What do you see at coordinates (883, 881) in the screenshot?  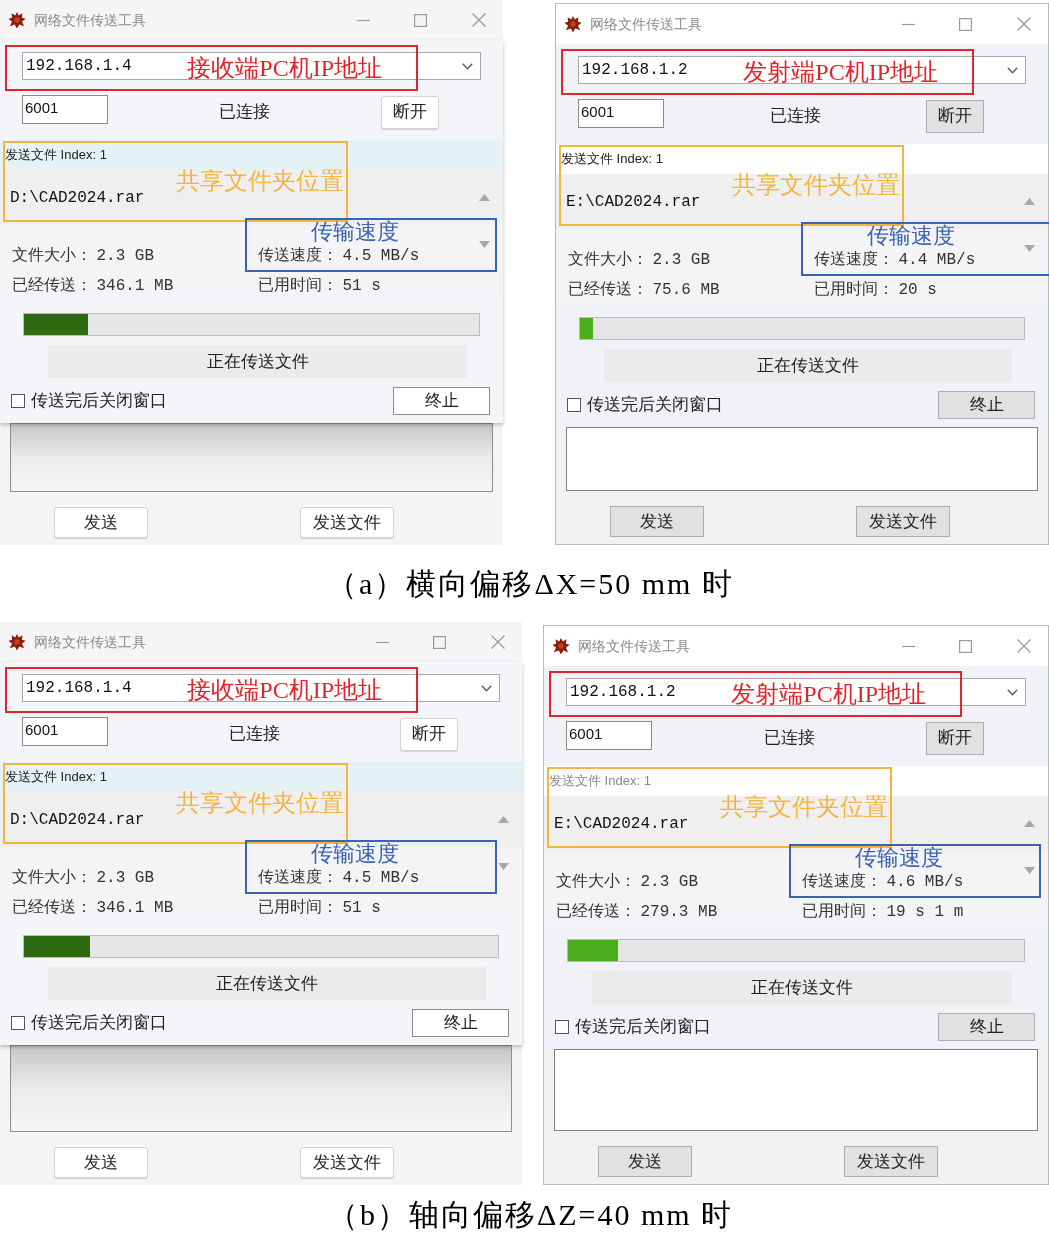 I see `stat-reading: 传送速度： 4.6 MB/s` at bounding box center [883, 881].